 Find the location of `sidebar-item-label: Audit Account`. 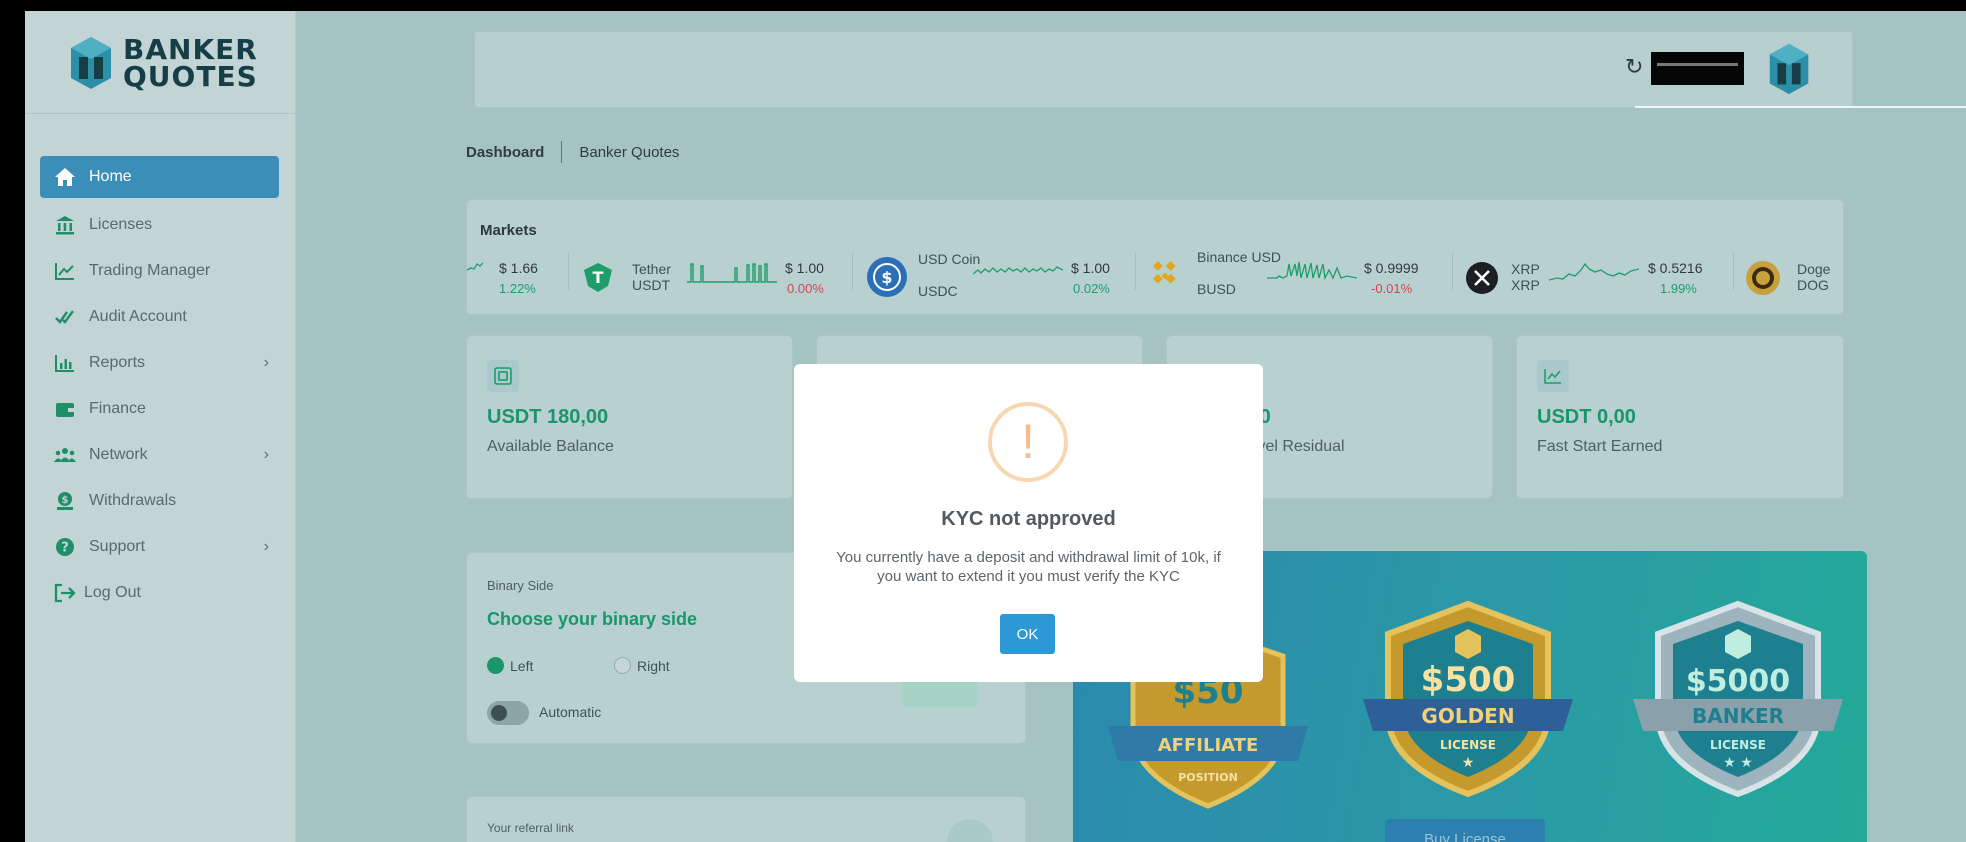

sidebar-item-label: Audit Account is located at coordinates (138, 316).